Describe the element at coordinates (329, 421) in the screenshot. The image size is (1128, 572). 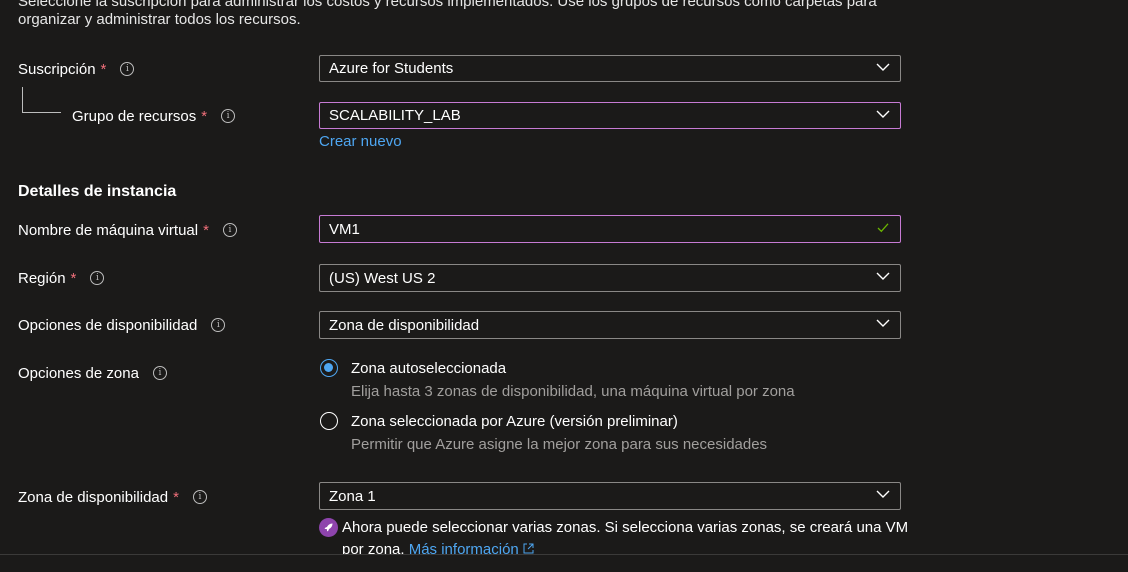
I see `radio-azure-zone` at that location.